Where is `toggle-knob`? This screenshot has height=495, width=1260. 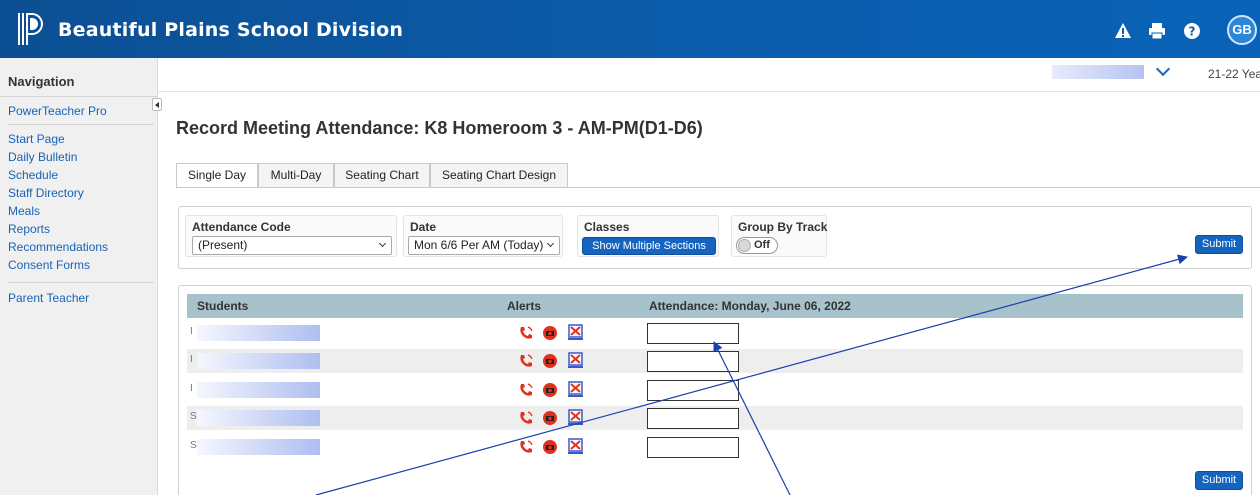 toggle-knob is located at coordinates (744, 245).